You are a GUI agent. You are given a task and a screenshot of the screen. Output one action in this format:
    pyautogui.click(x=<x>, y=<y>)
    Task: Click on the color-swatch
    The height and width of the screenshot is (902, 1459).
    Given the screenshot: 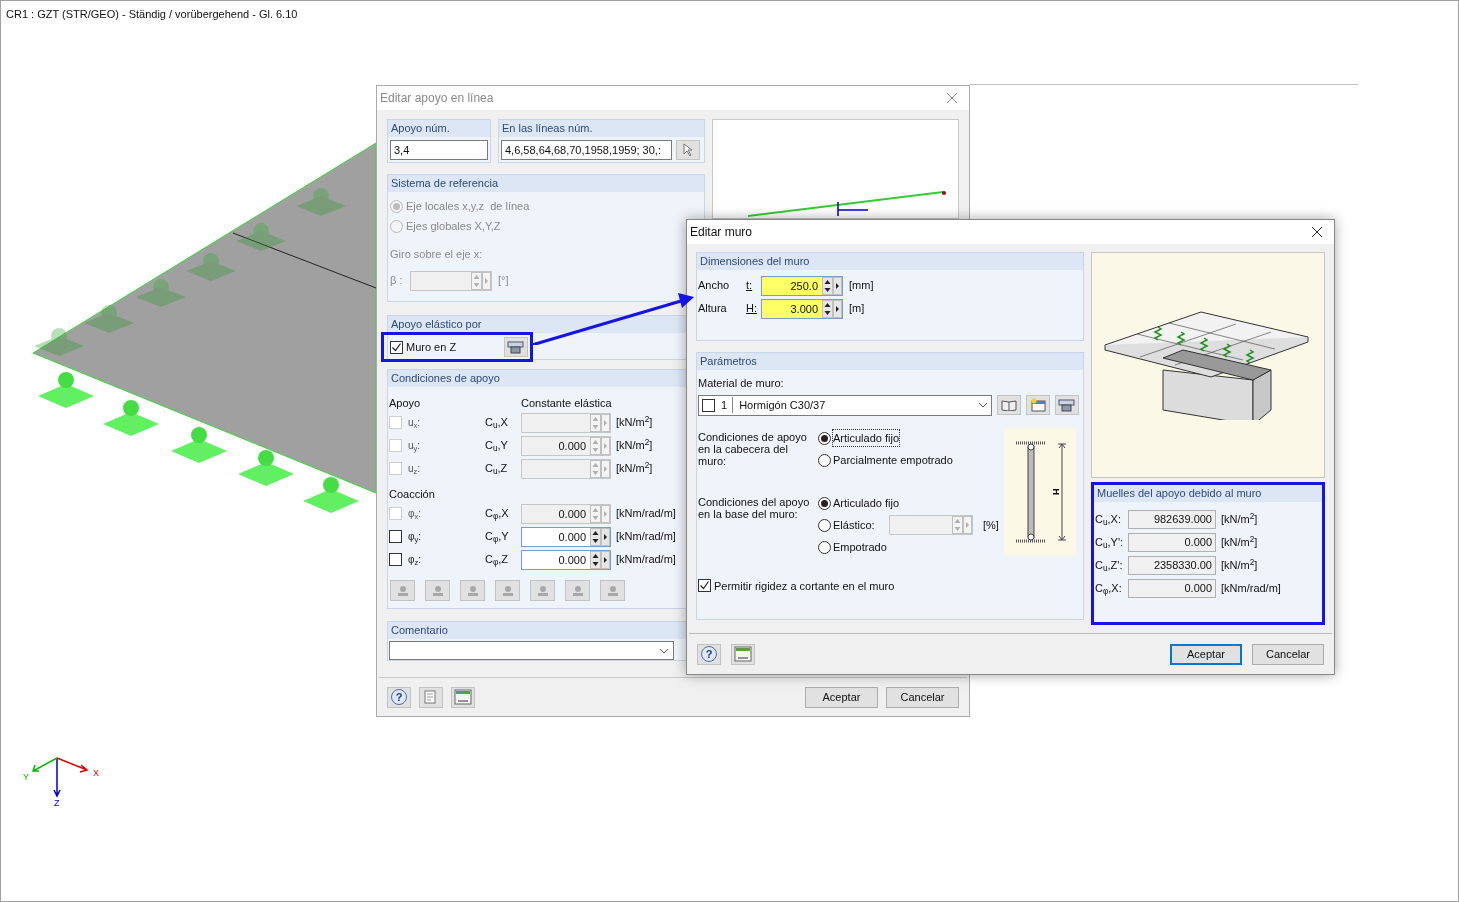 What is the action you would take?
    pyautogui.click(x=708, y=405)
    